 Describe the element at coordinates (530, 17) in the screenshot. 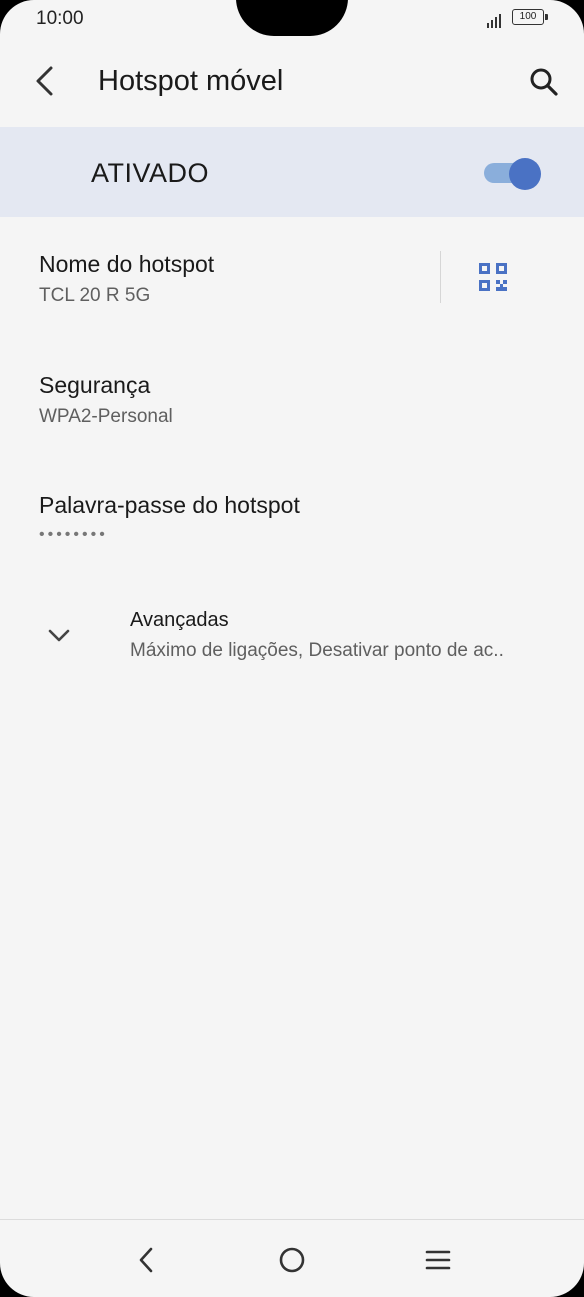

I see `battery-icon: 100` at that location.